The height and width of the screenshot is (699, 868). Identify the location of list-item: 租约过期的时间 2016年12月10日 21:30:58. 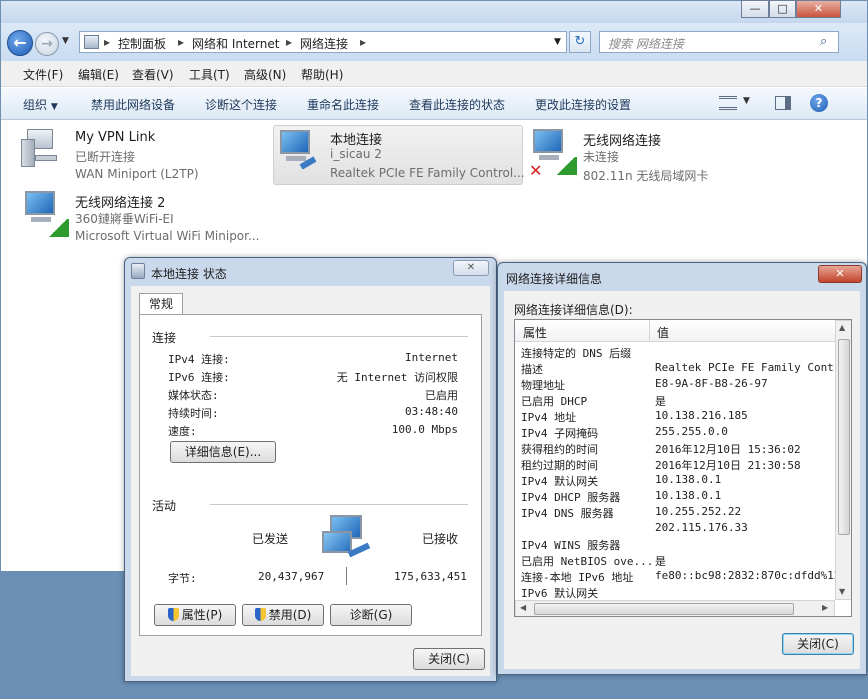
(675, 464).